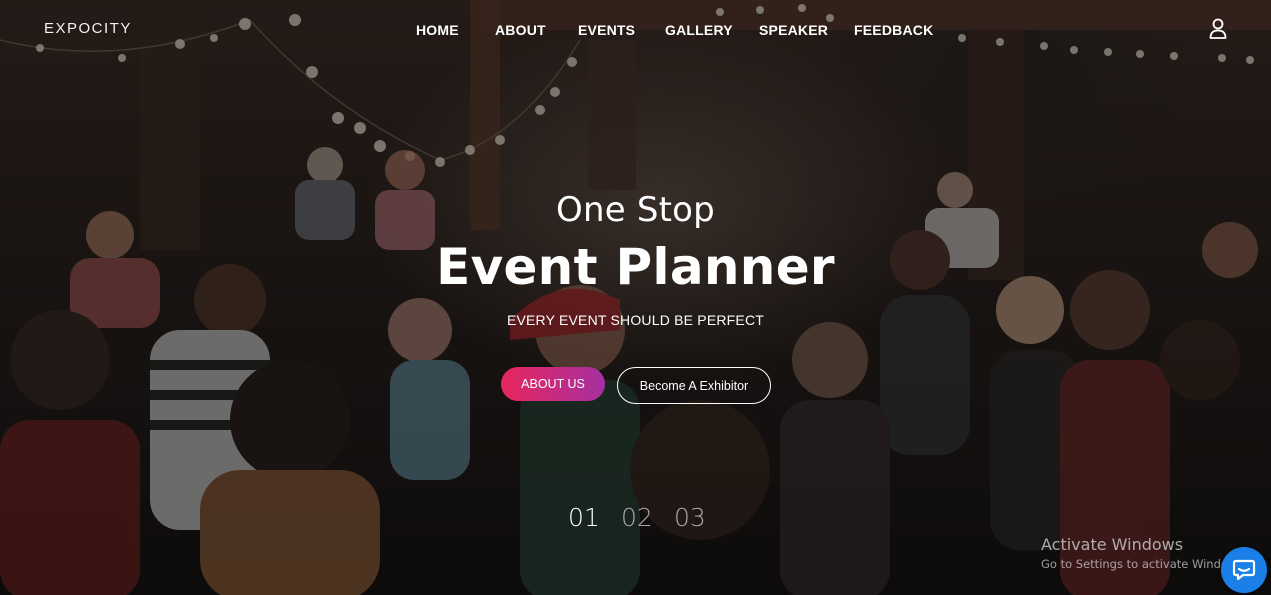 Image resolution: width=1271 pixels, height=595 pixels. I want to click on nav-item-speaker: SPEAKER, so click(793, 30).